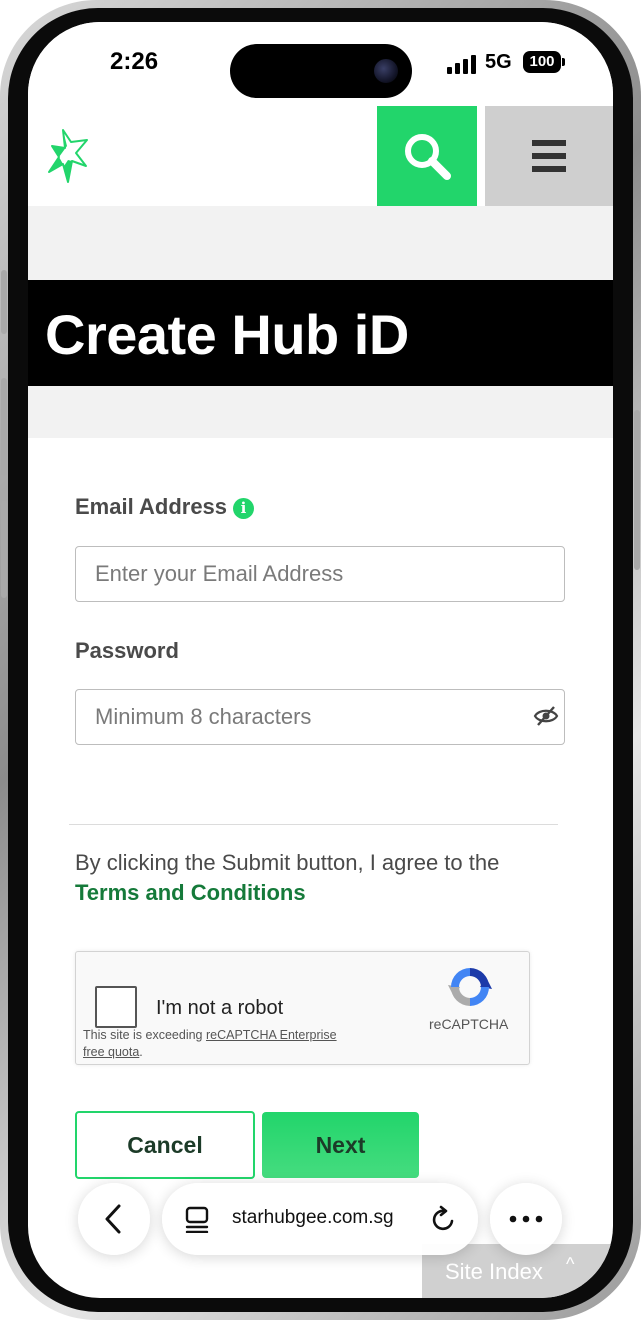 This screenshot has width=641, height=1320. I want to click on more-options-button, so click(526, 1219).